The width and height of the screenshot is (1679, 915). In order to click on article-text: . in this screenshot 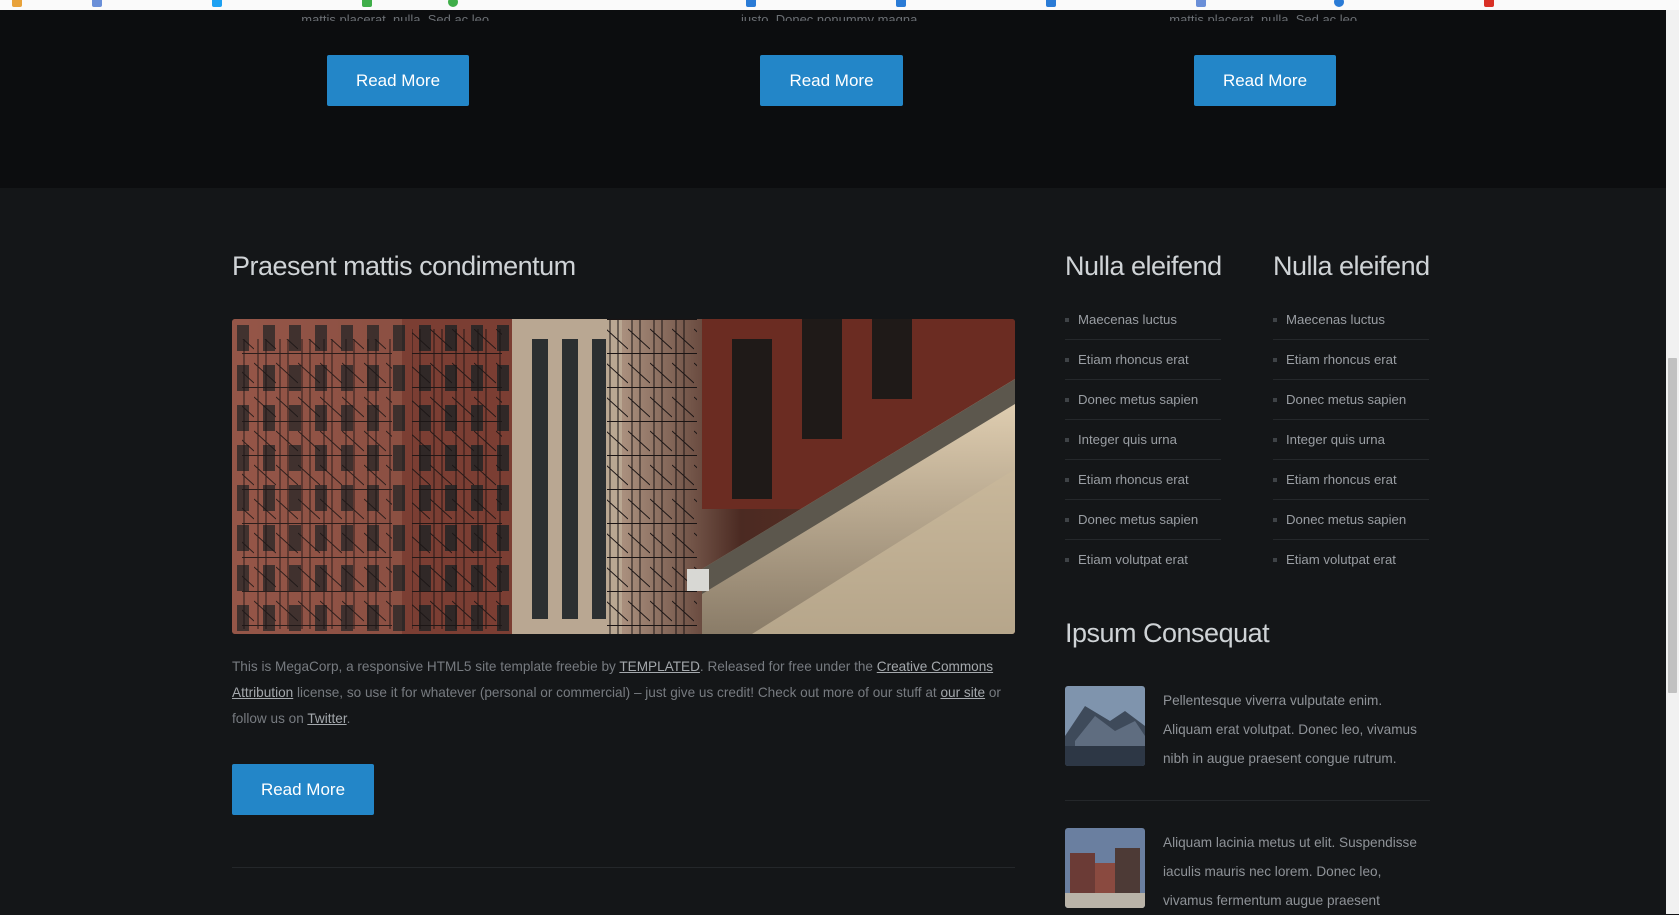, I will do `click(348, 718)`.